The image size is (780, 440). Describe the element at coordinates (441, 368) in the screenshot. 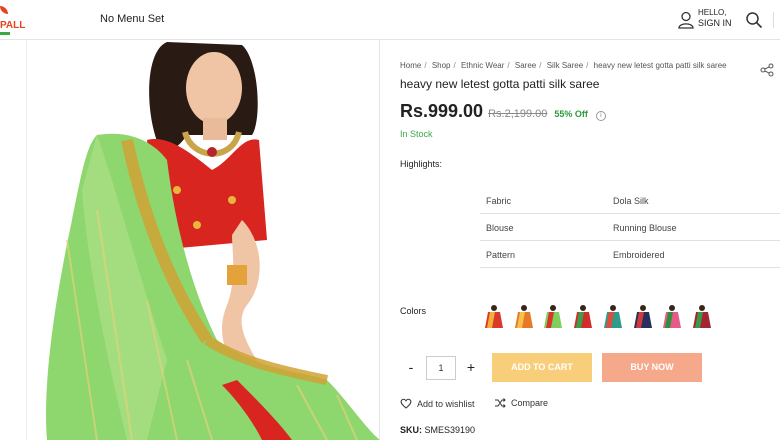

I see `quantity-input: 1` at that location.